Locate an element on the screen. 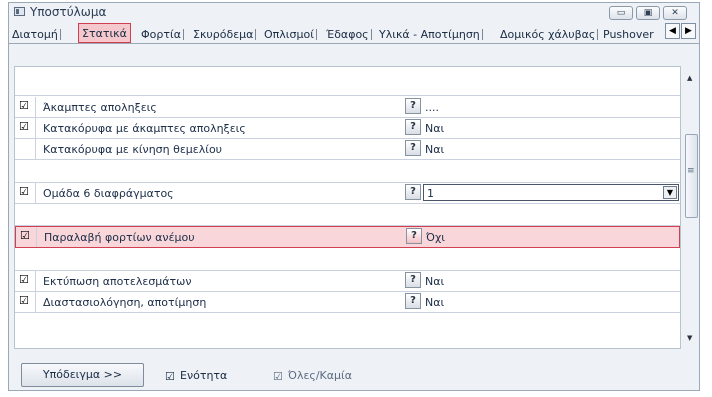 This screenshot has width=712, height=397. row-label: Εκτύπωση αποτελεσμάτων is located at coordinates (117, 281).